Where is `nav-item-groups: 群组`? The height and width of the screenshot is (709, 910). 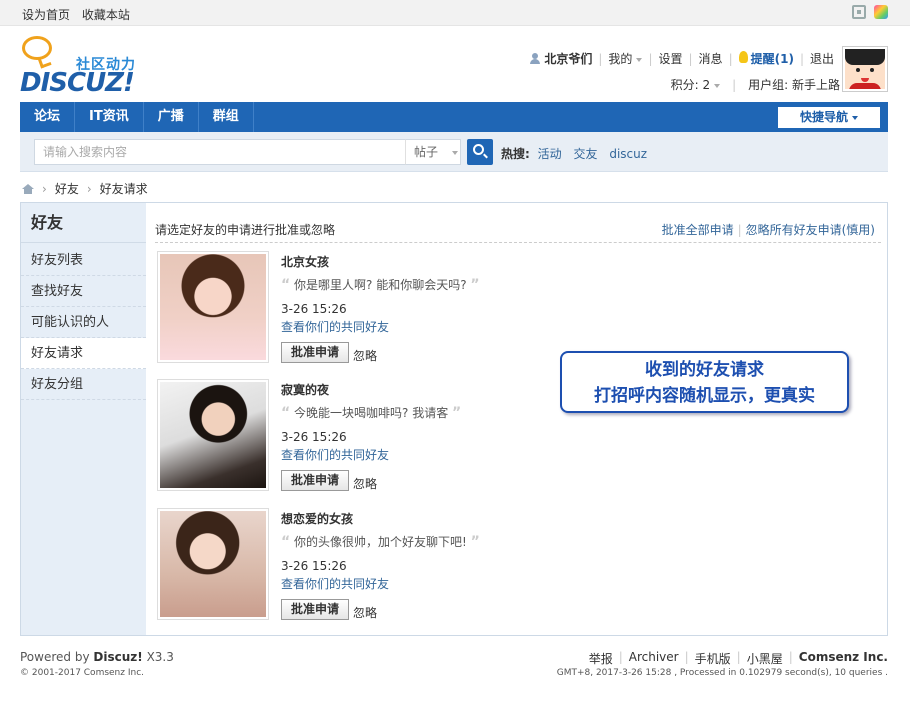
nav-item-groups: 群组 is located at coordinates (226, 117).